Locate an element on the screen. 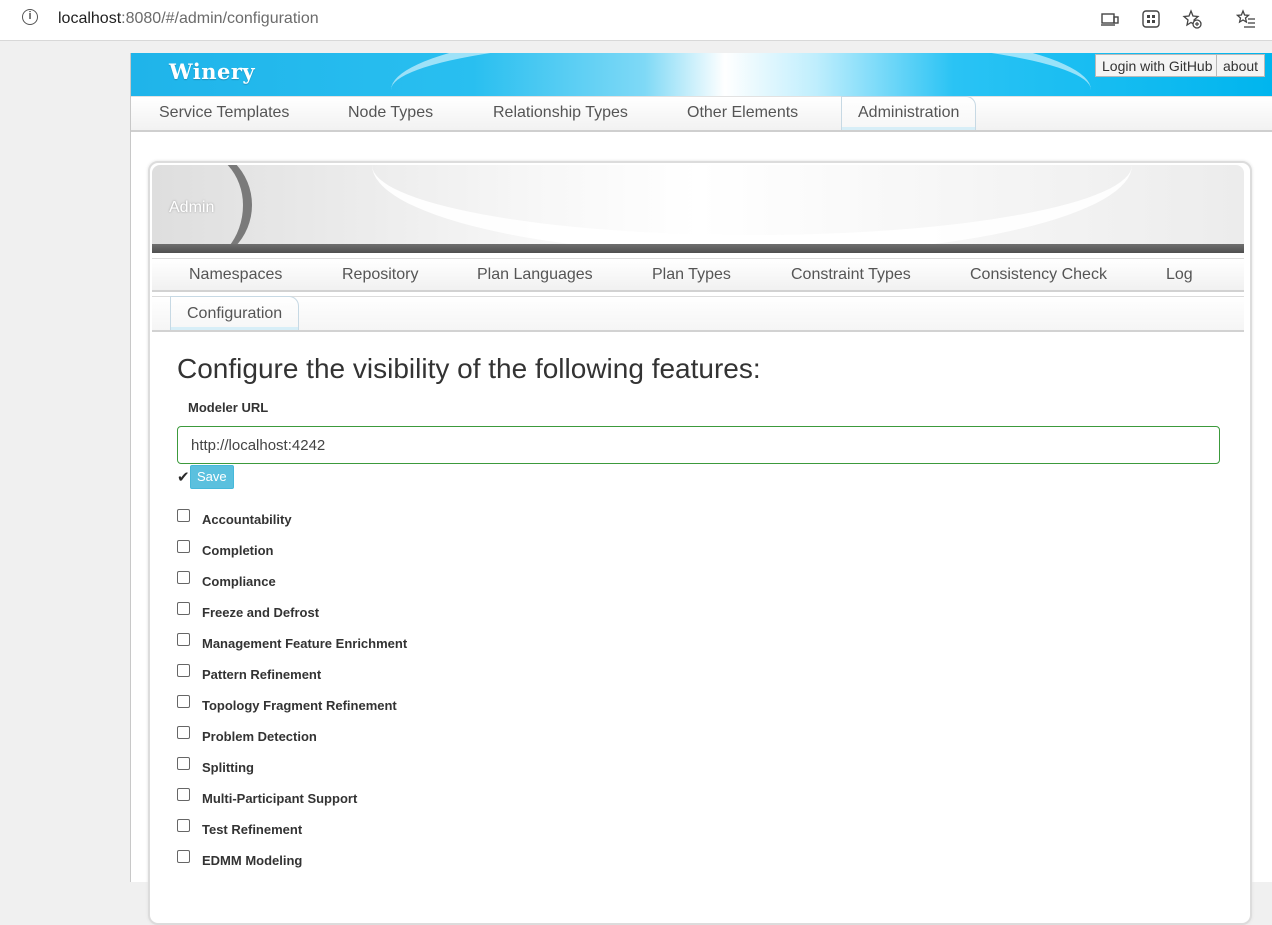 The image size is (1272, 925). login-github-button: Login with GitHub is located at coordinates (1157, 65).